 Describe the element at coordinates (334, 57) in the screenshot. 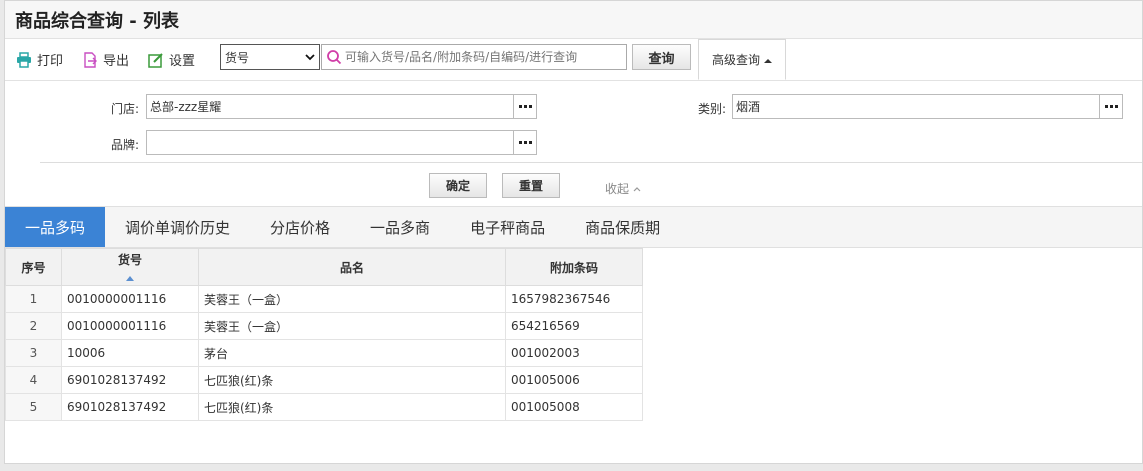

I see `search-icon` at that location.